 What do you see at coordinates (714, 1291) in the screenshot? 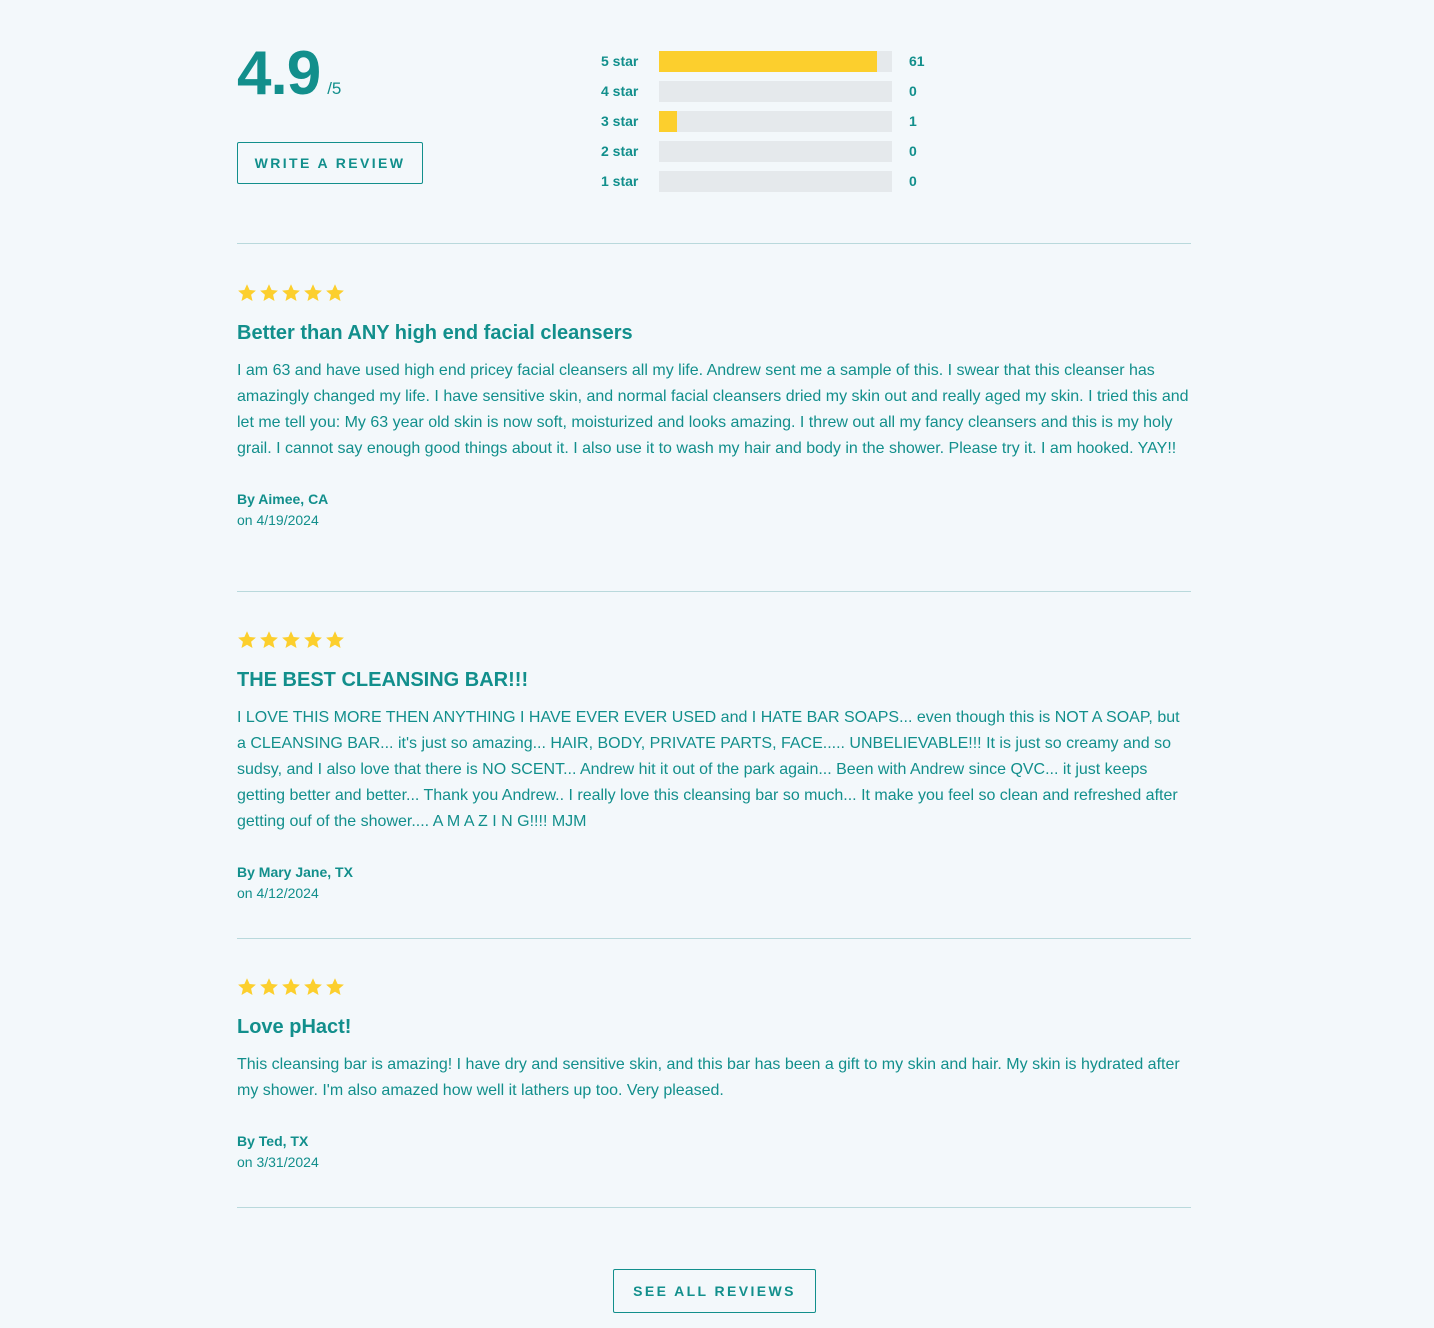
I see `see-all-reviews-button: SEE ALL REVIEWS` at bounding box center [714, 1291].